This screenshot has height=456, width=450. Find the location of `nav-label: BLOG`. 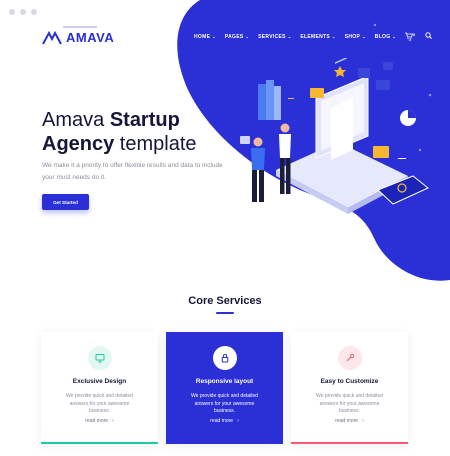

nav-label: BLOG is located at coordinates (382, 36).